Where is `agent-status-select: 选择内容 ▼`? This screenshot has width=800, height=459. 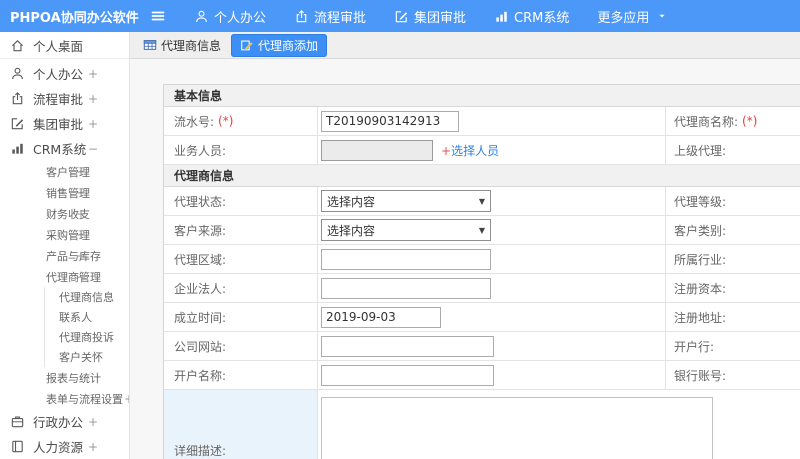 agent-status-select: 选择内容 ▼ is located at coordinates (406, 201).